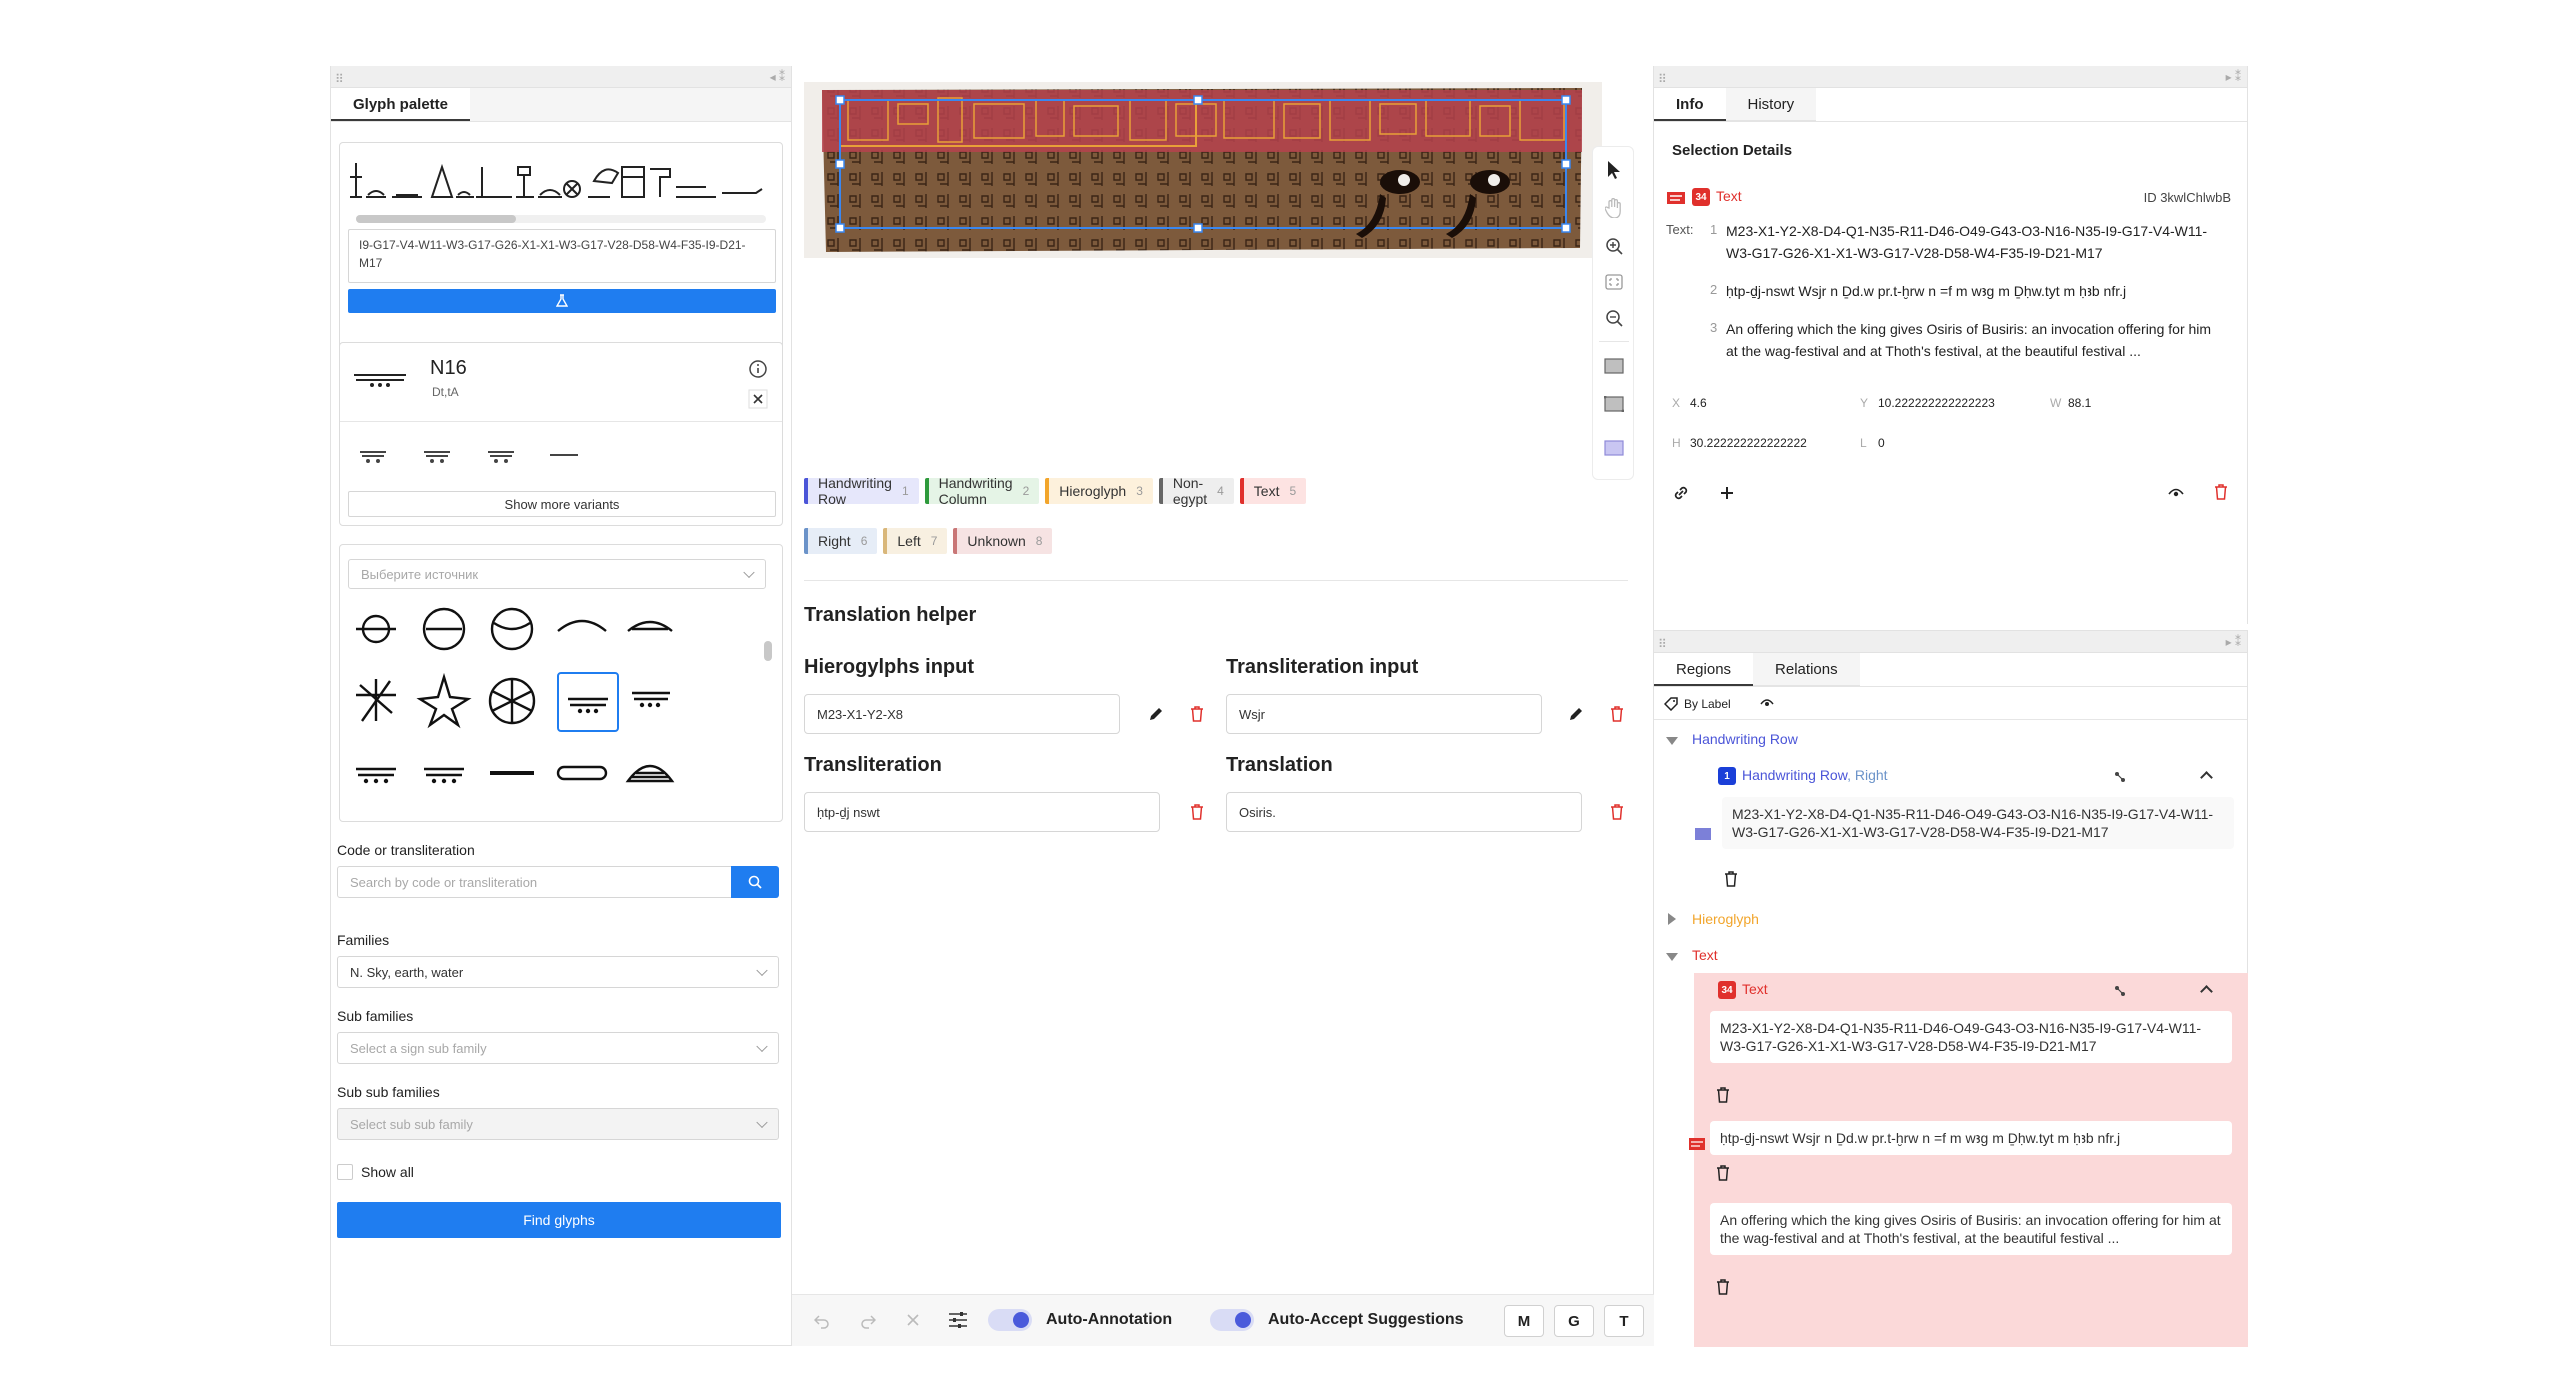  What do you see at coordinates (401, 104) in the screenshot?
I see `tab-glyph-palette: Glyph palette` at bounding box center [401, 104].